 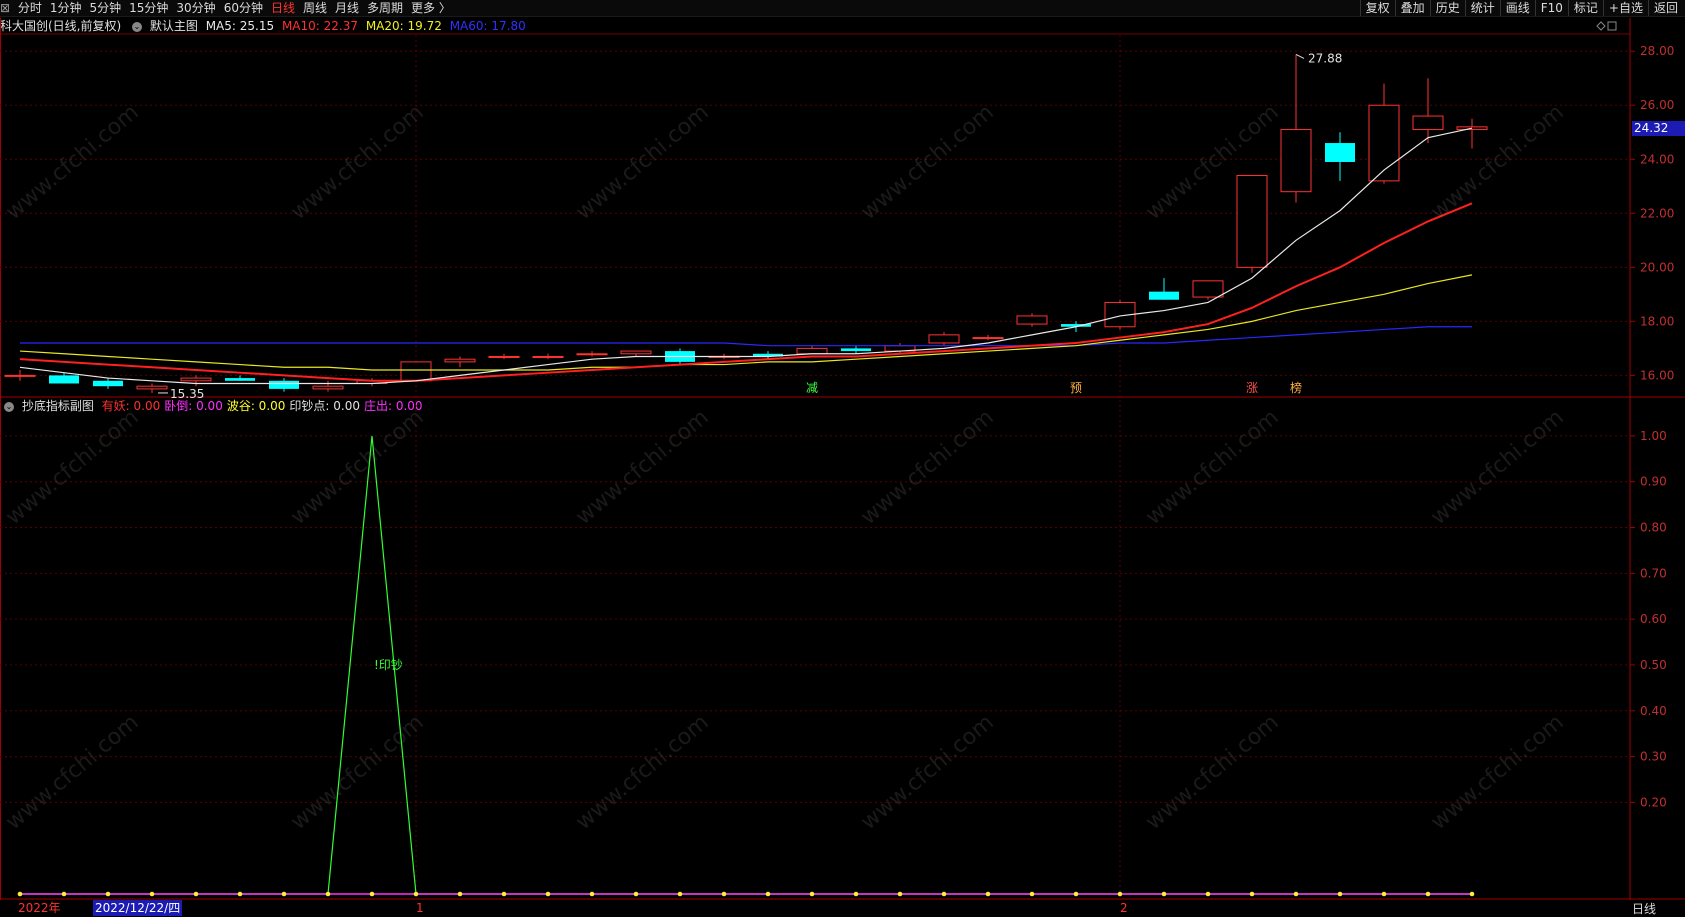 I want to click on year-label: 2022年, so click(x=39, y=908).